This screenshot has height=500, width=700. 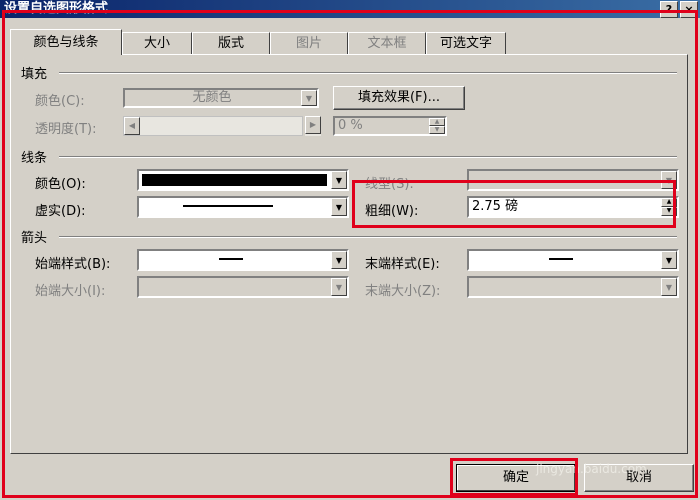 I want to click on begin-style-label: 始端样式(B):, so click(x=73, y=264).